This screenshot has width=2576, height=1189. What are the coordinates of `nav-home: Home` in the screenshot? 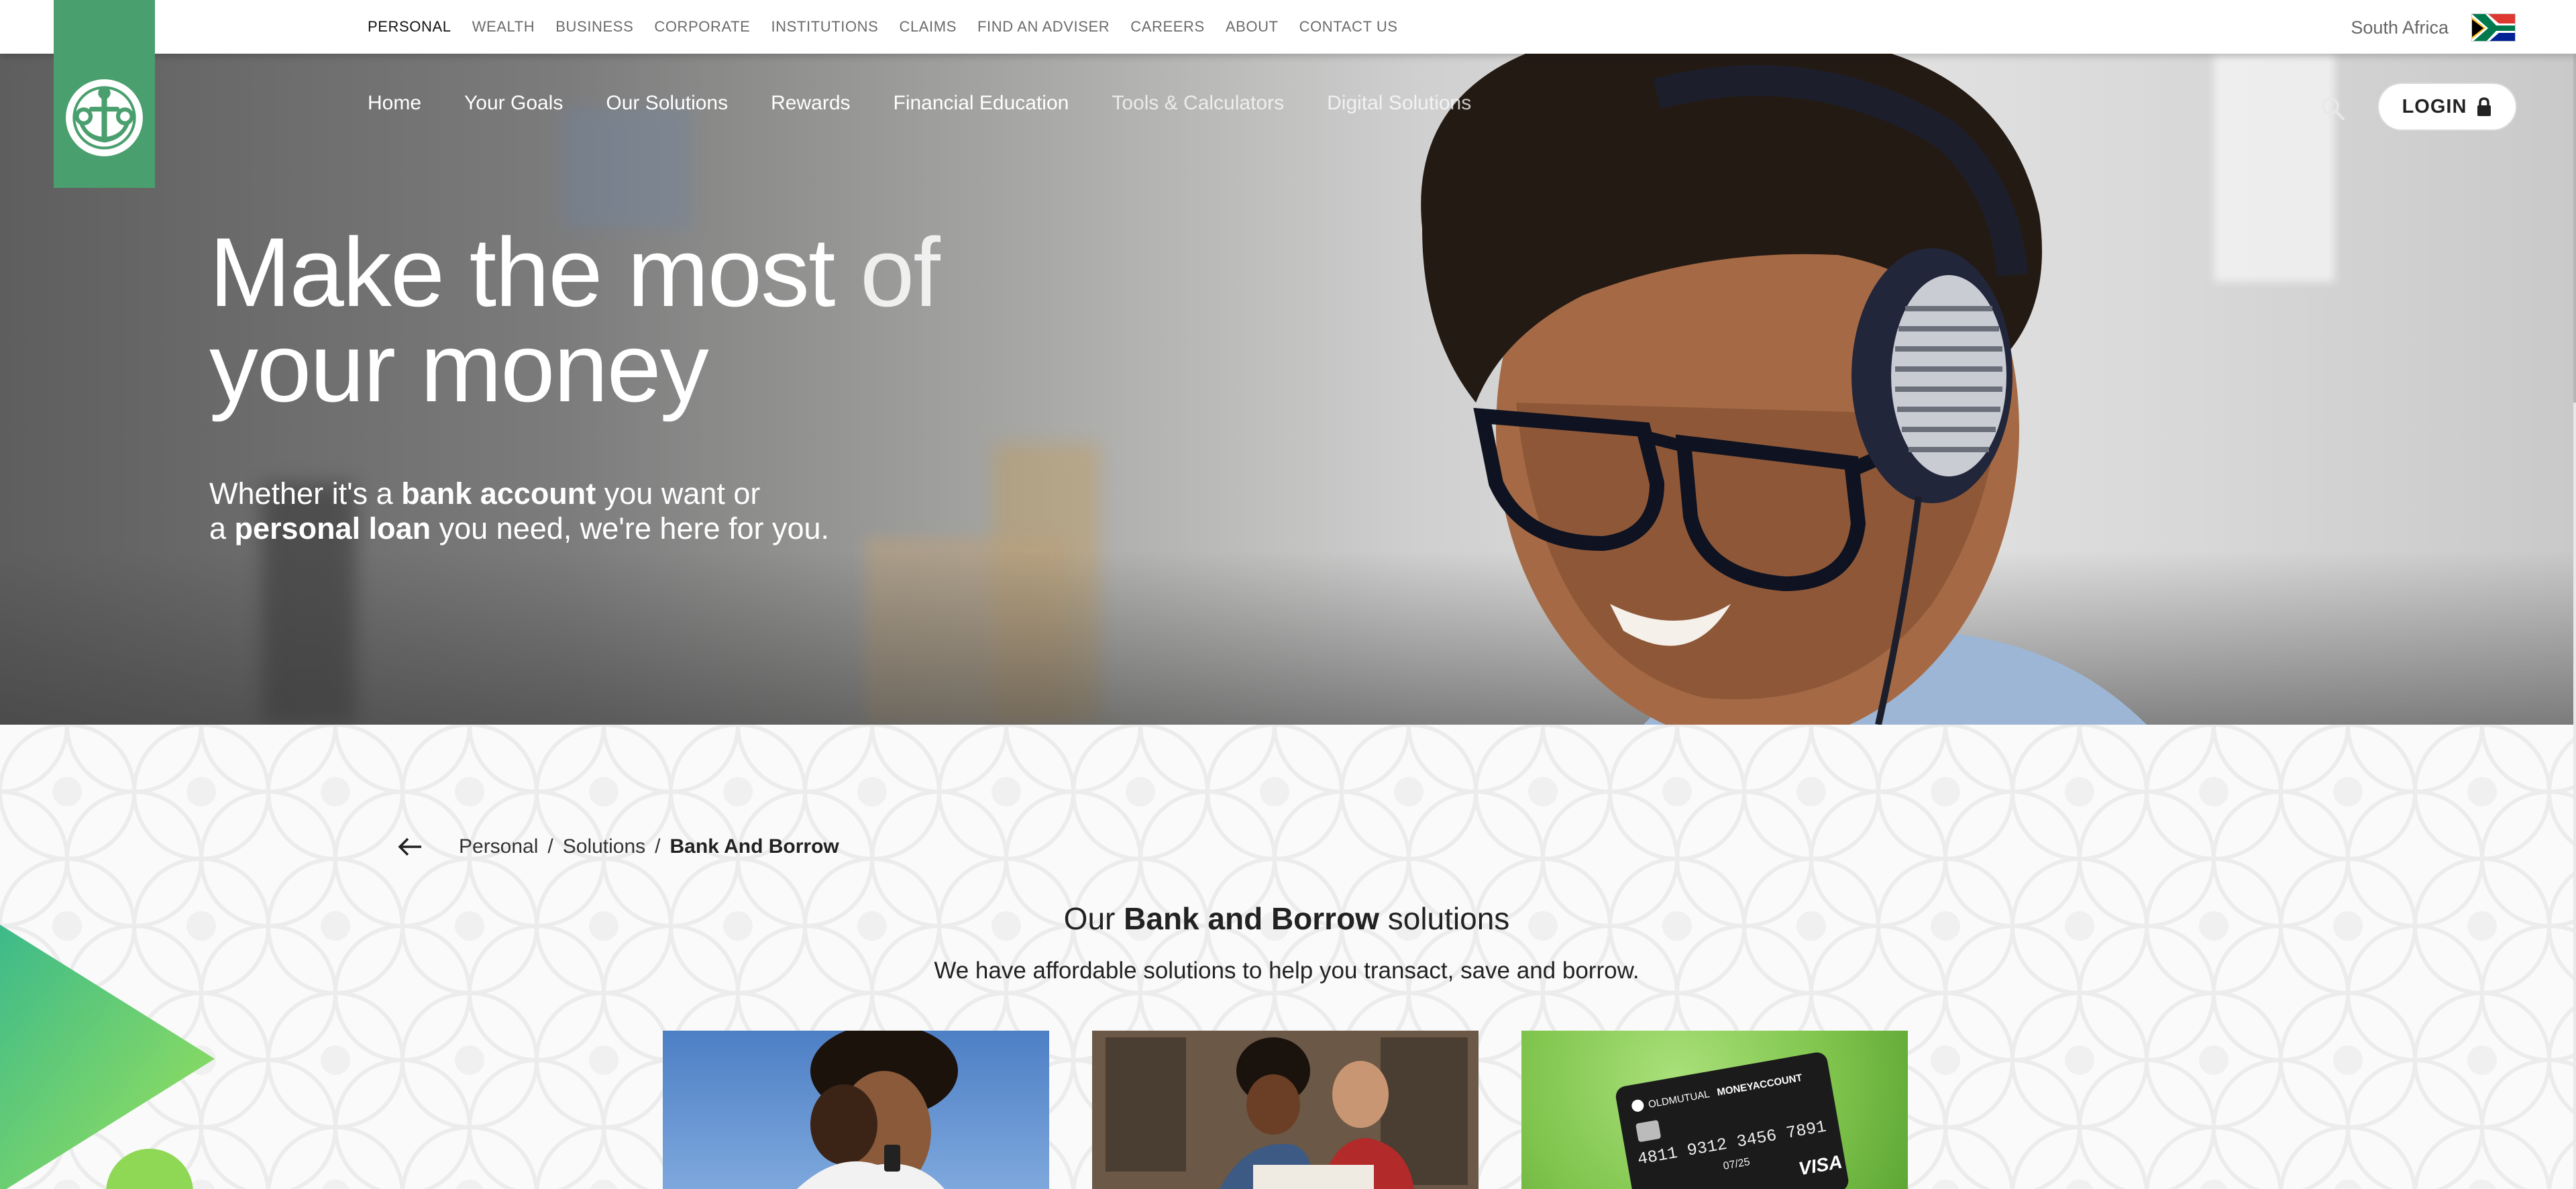 It's located at (394, 103).